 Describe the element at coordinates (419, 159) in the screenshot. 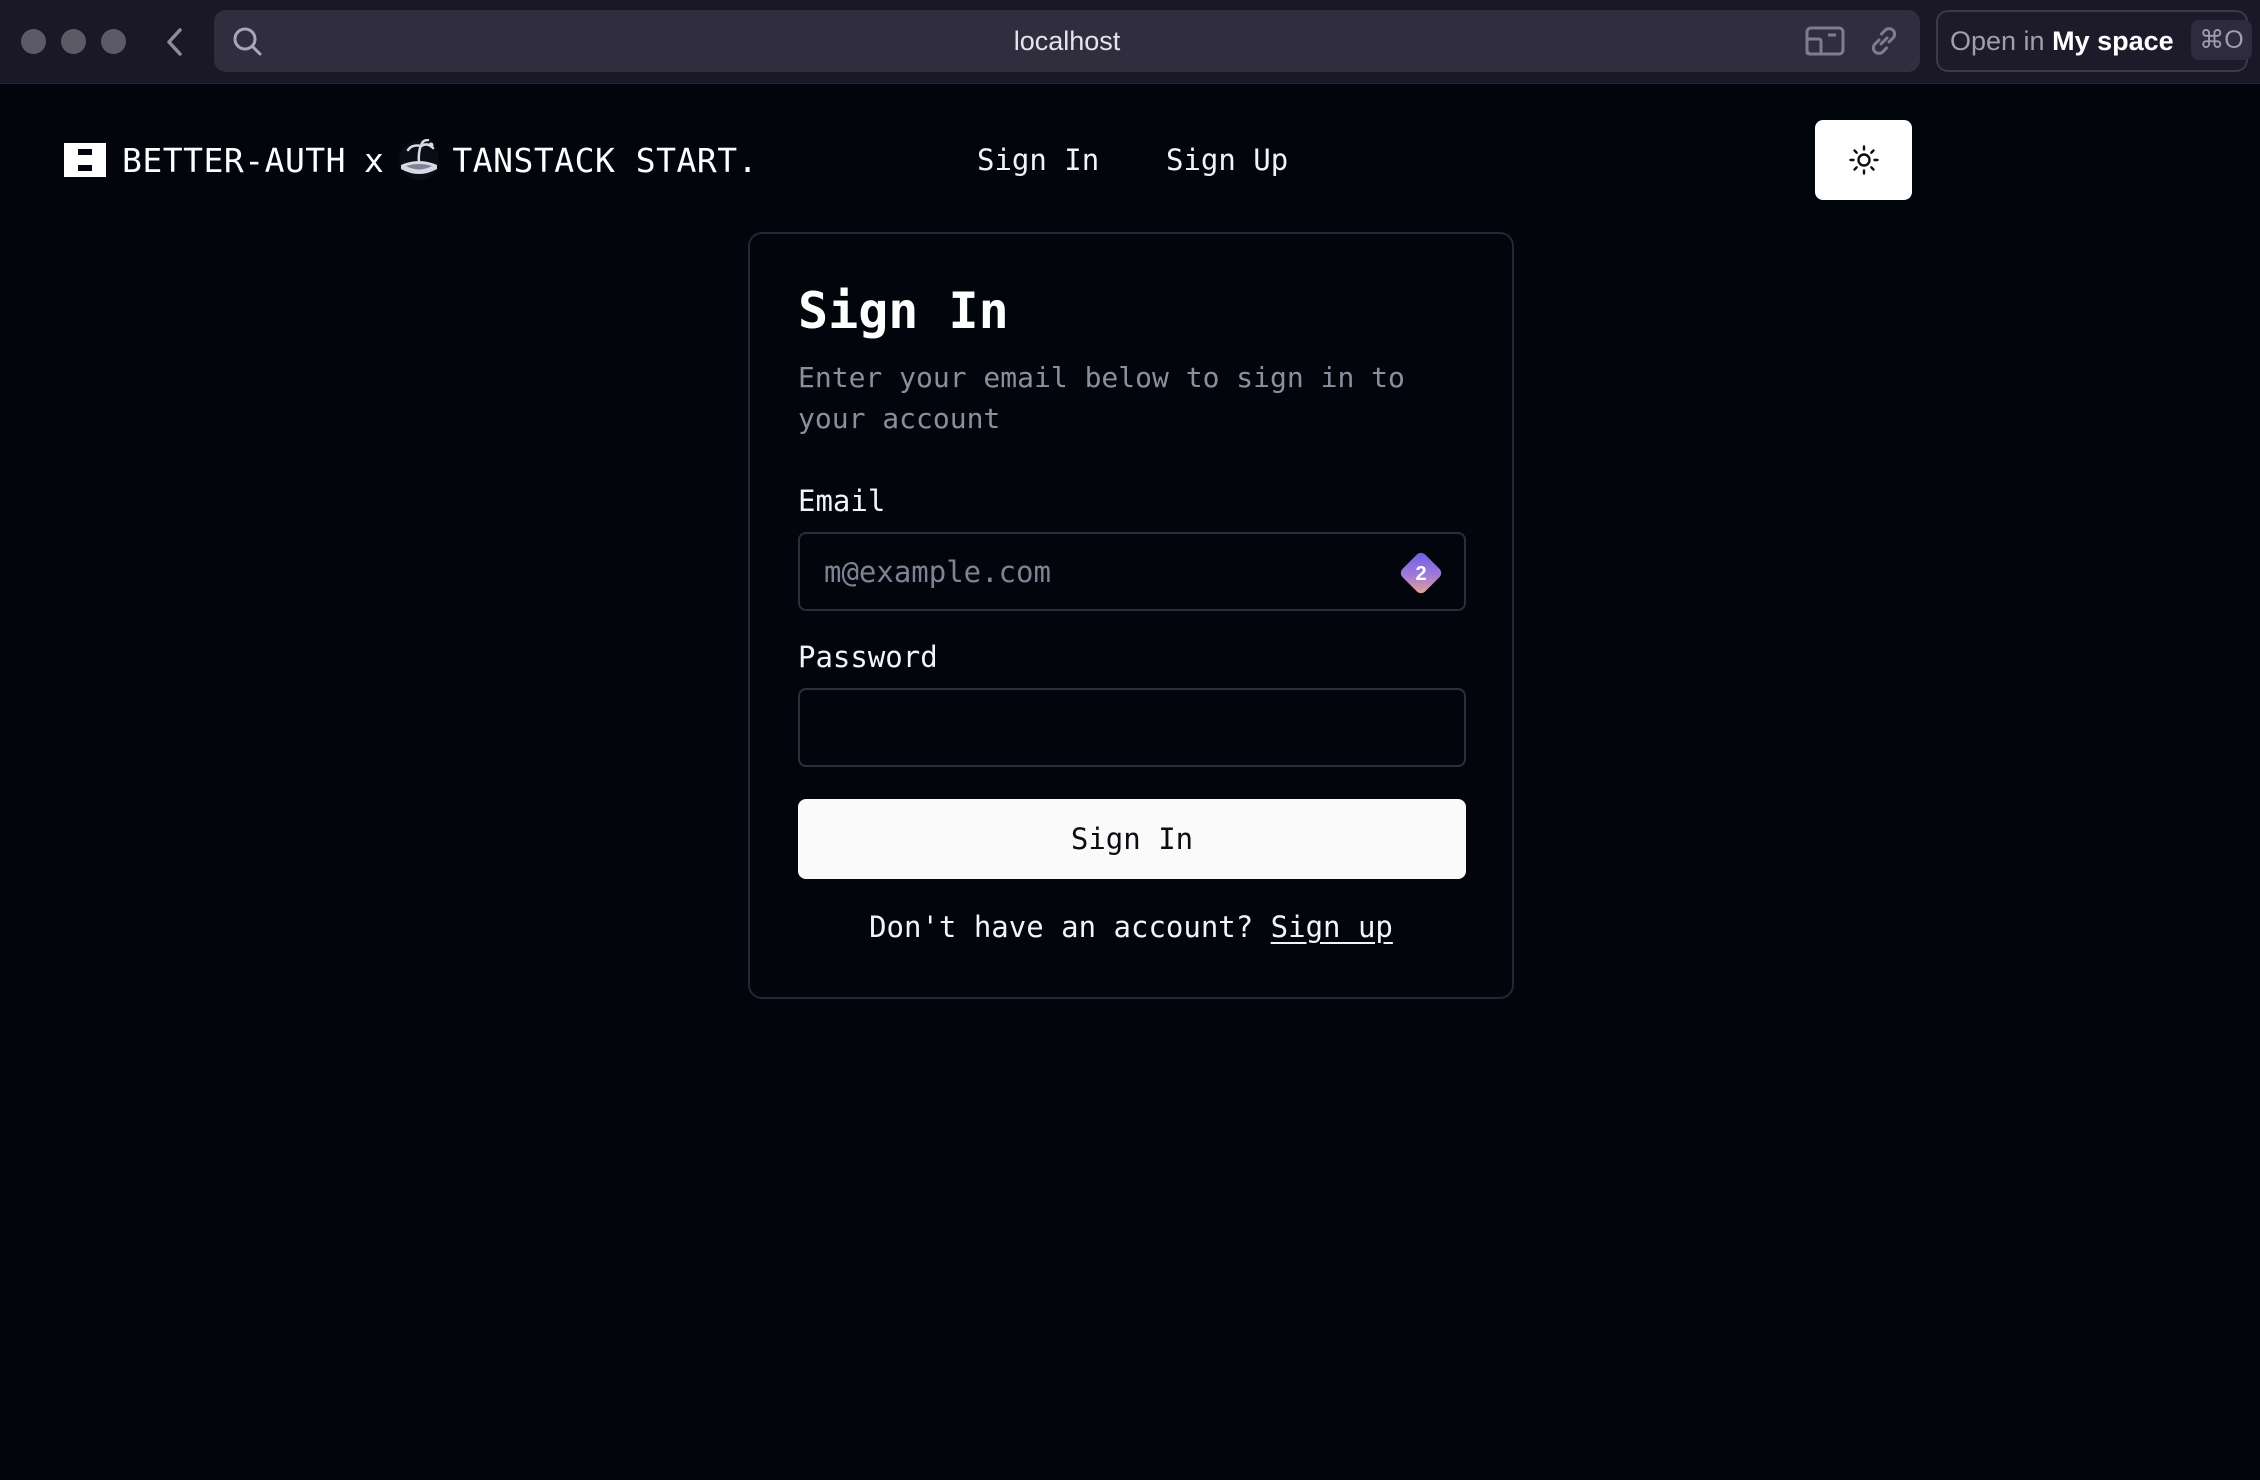

I see `tanstack-island-icon` at that location.